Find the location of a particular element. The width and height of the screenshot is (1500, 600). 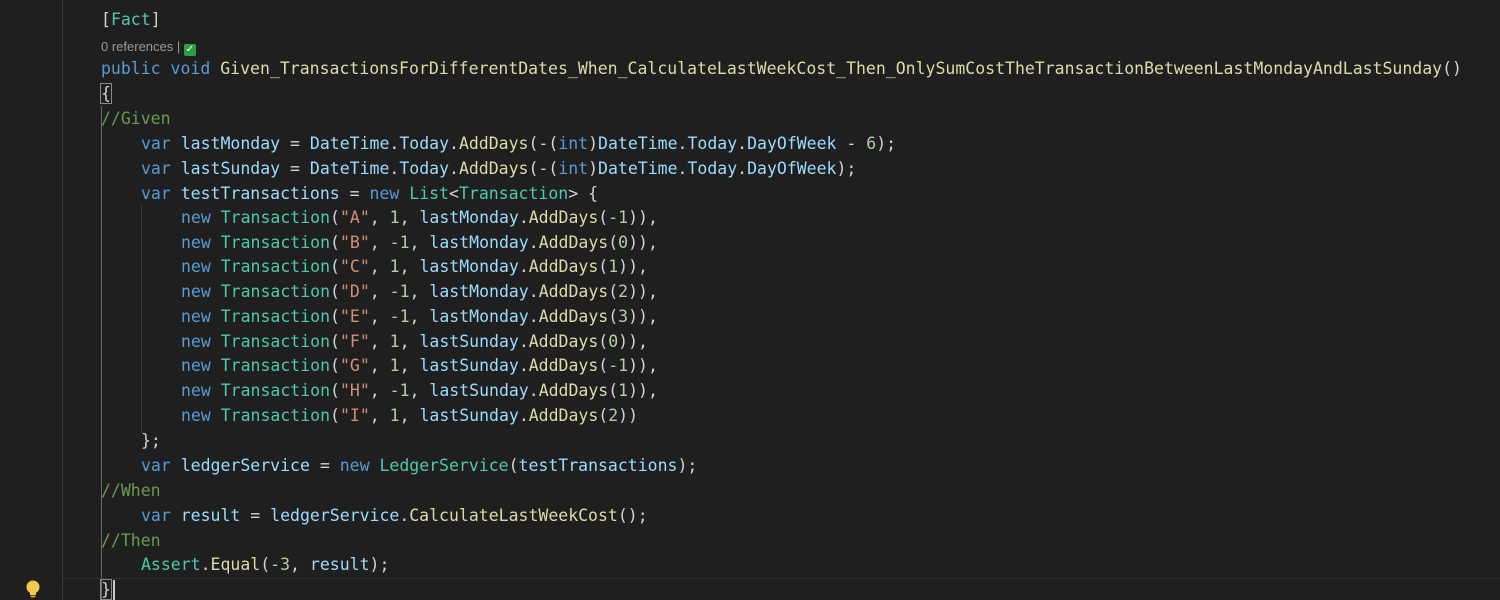

codelens-references: 0 references | ✓ is located at coordinates (148, 47).